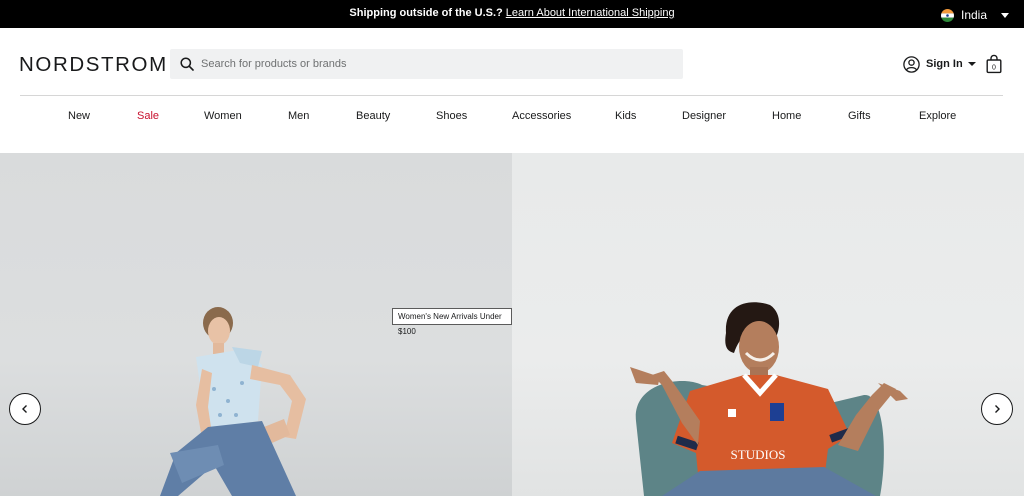 This screenshot has width=1024, height=496. What do you see at coordinates (944, 64) in the screenshot?
I see `sign-in-label: Sign In` at bounding box center [944, 64].